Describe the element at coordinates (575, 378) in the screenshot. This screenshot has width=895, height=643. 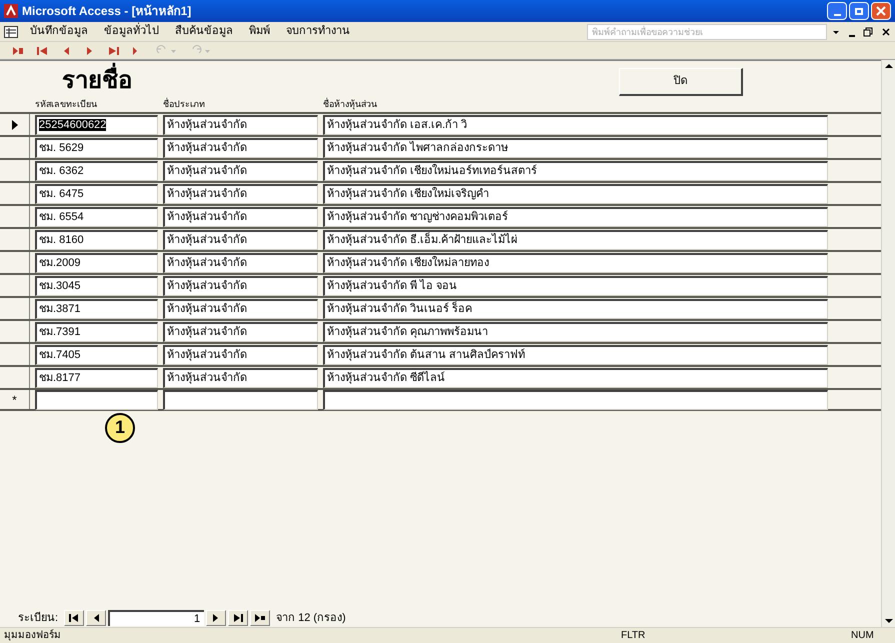
I see `partnership-name-field: ห้างหุ้นส่วนจำกัด ซีดีไลน์` at that location.